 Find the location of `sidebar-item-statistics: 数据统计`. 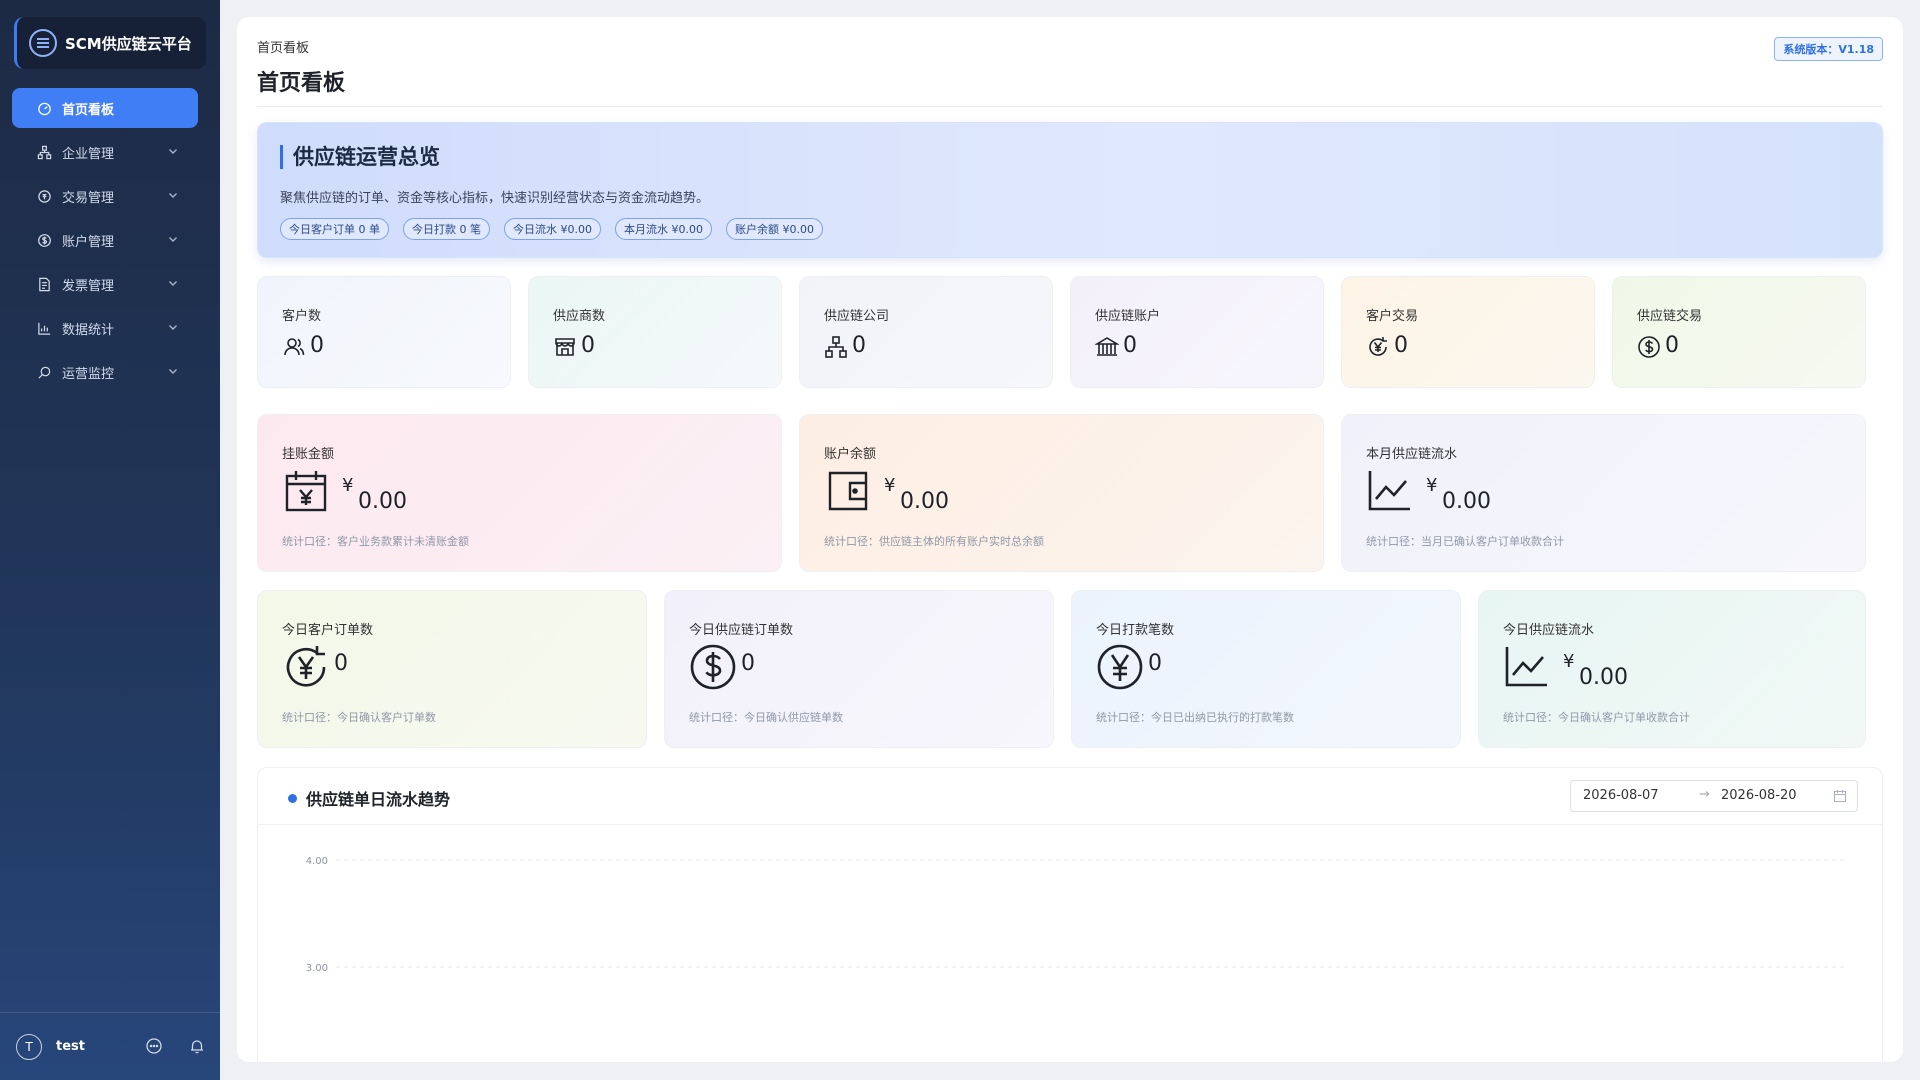

sidebar-item-statistics: 数据统计 is located at coordinates (105, 328).